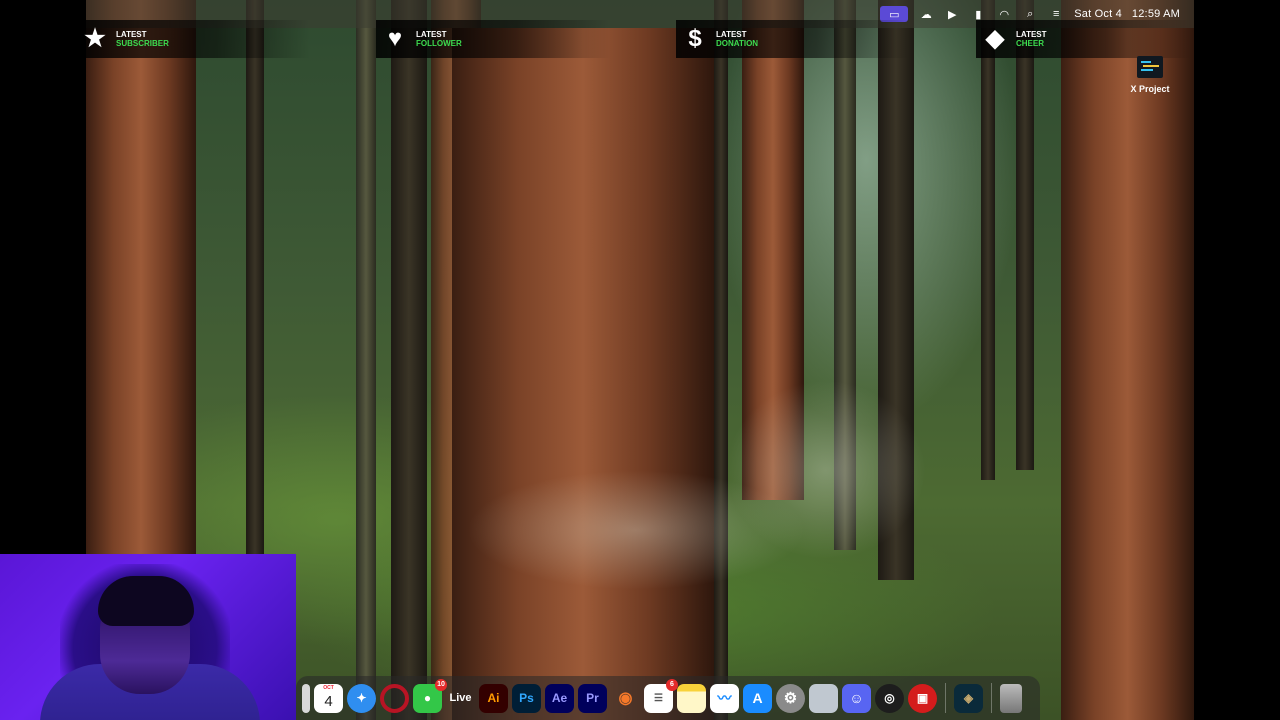  Describe the element at coordinates (493, 39) in the screenshot. I see `alert-latest-follower: ♥ LATEST FOLLOWER` at that location.